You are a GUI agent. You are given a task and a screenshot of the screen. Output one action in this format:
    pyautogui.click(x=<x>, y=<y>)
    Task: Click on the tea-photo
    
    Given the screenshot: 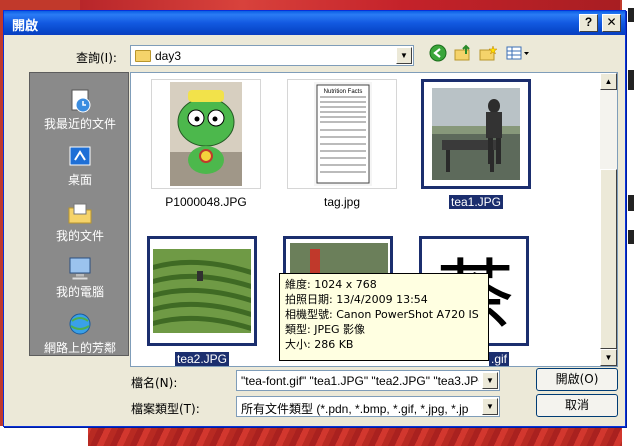 What is the action you would take?
    pyautogui.click(x=339, y=258)
    